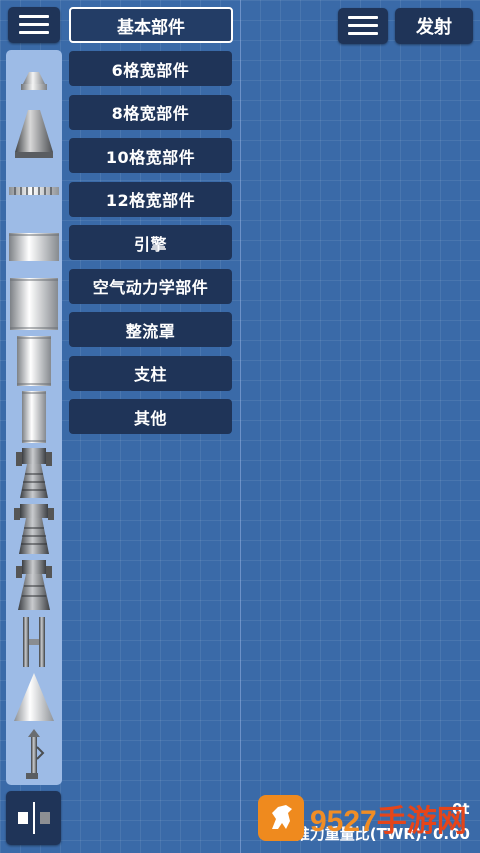 The width and height of the screenshot is (480, 853). Describe the element at coordinates (34, 304) in the screenshot. I see `large-fuel-tank-icon` at that location.